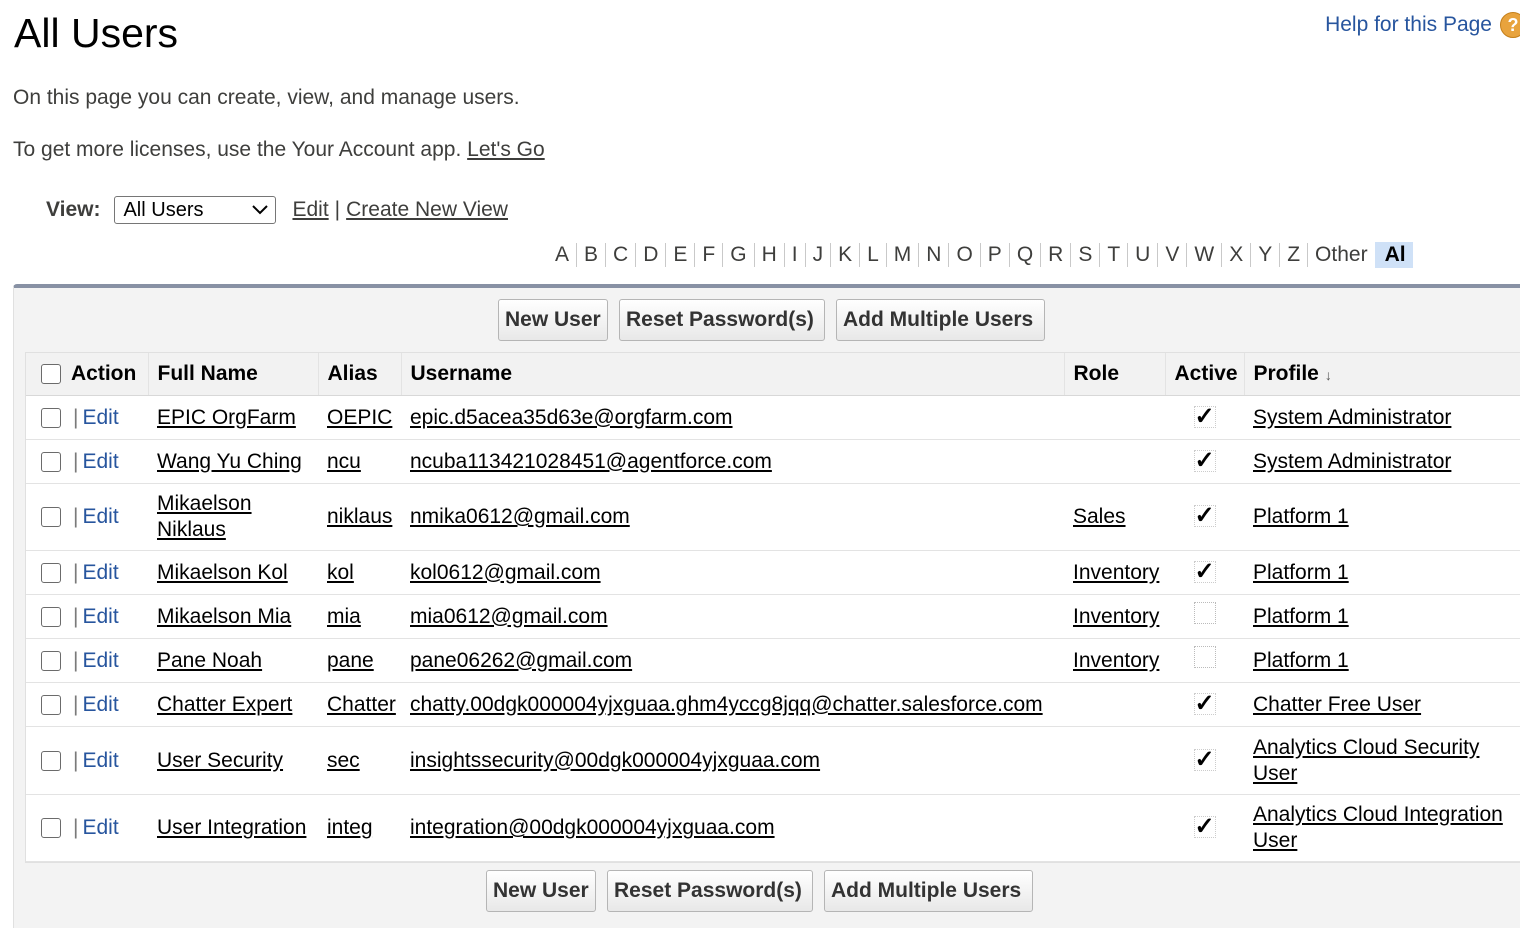 The width and height of the screenshot is (1520, 928). What do you see at coordinates (343, 760) in the screenshot?
I see `alias-link: sec` at bounding box center [343, 760].